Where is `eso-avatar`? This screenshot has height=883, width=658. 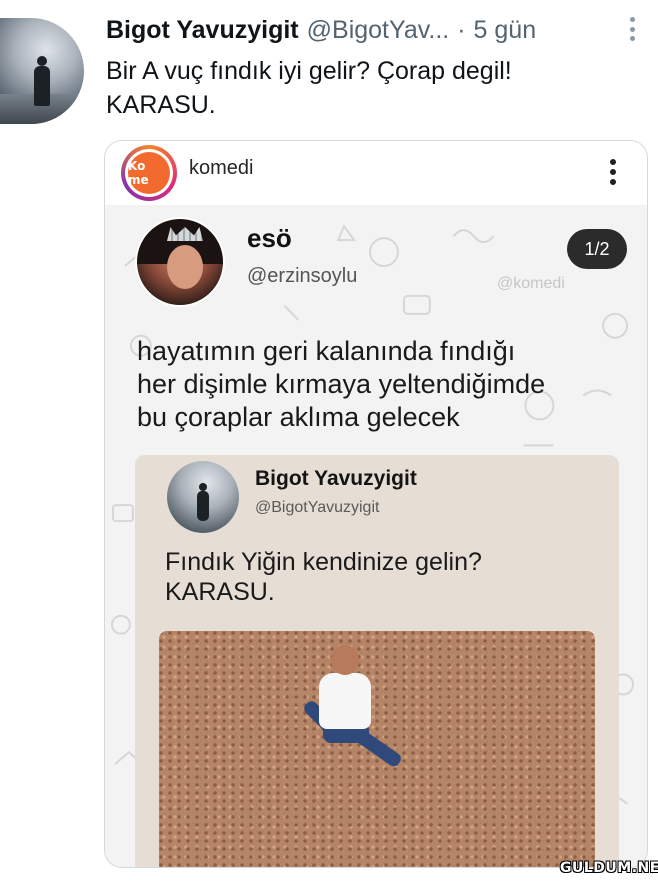
eso-avatar is located at coordinates (180, 262).